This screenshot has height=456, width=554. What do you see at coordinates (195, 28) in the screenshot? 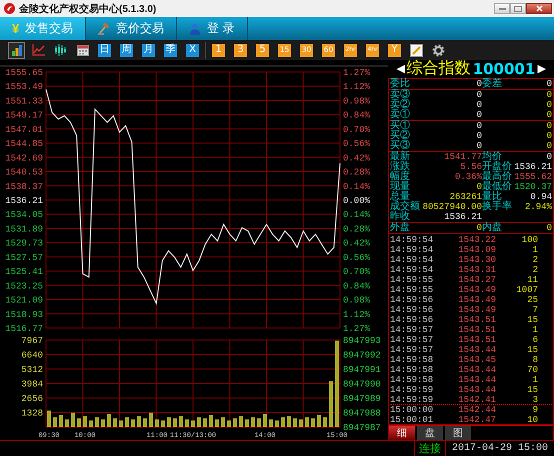
I see `user-icon` at bounding box center [195, 28].